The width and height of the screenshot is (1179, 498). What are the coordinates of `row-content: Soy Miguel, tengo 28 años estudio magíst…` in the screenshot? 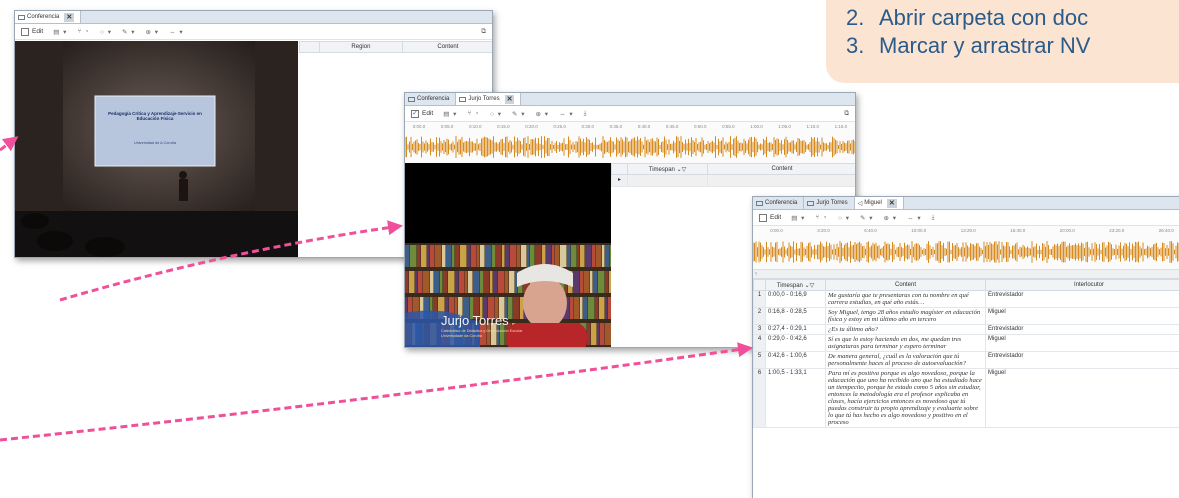 It's located at (905, 316).